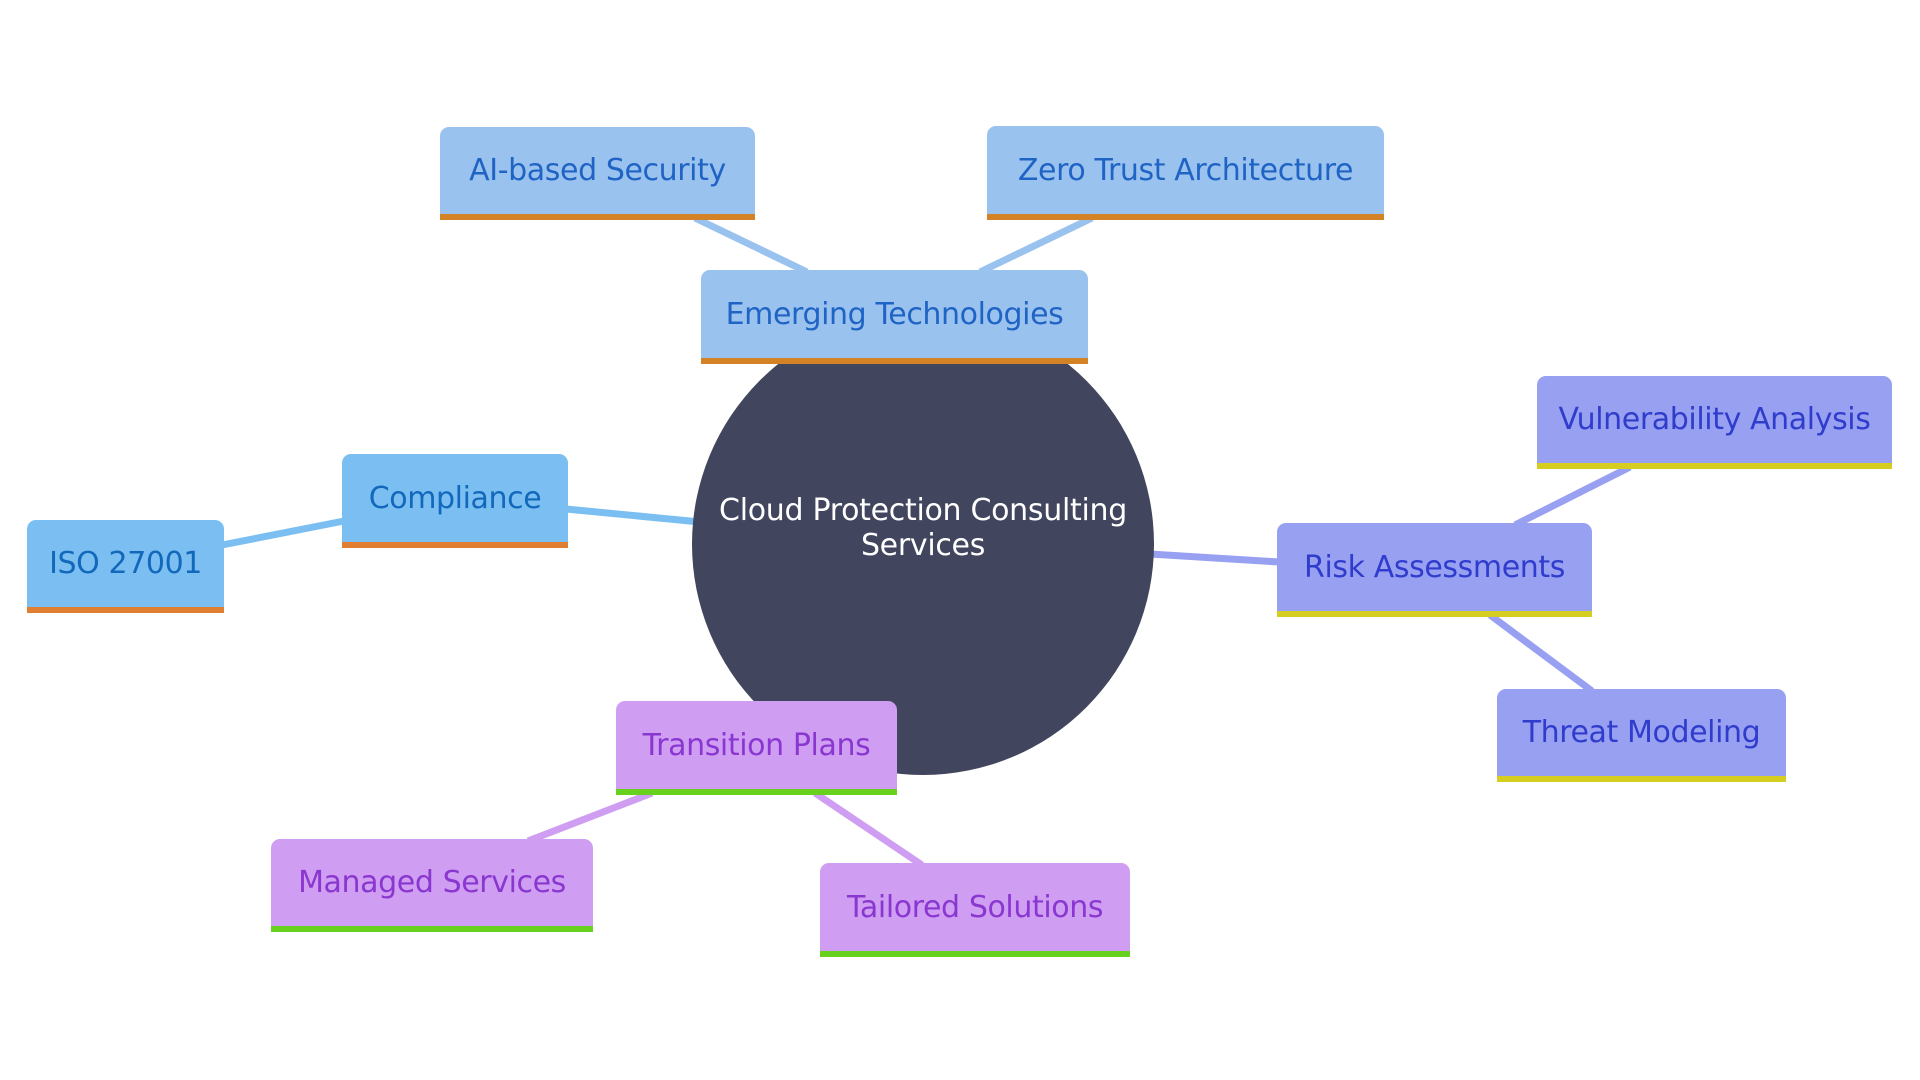 The width and height of the screenshot is (1920, 1080). Describe the element at coordinates (751, 245) in the screenshot. I see `edge-emerging-ai-security` at that location.